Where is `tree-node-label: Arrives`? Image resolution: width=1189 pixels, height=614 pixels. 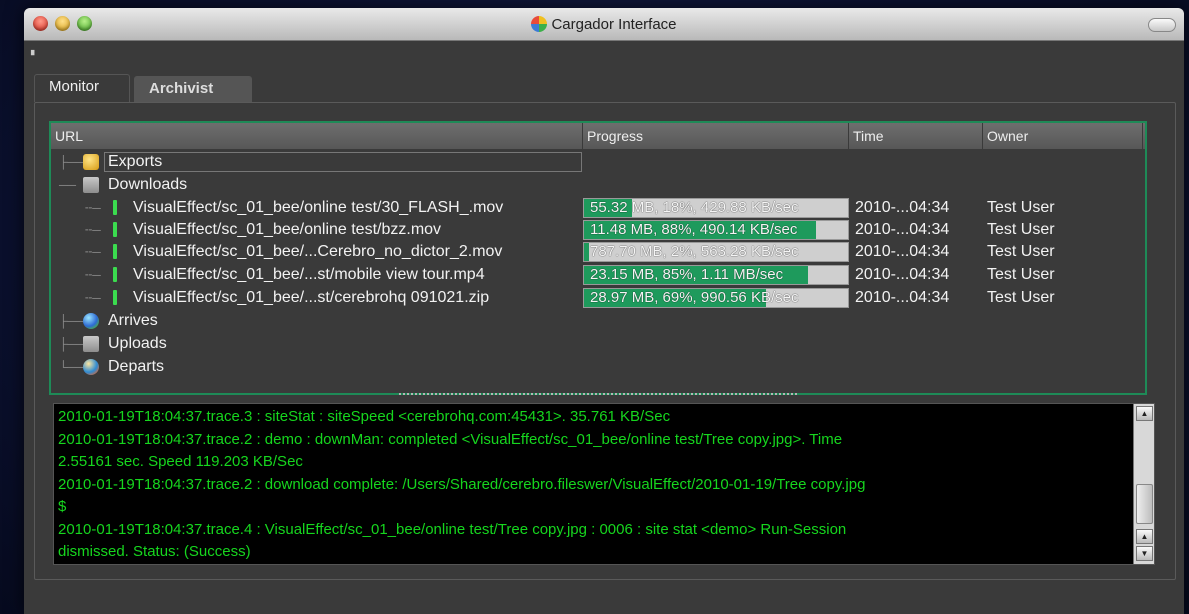 tree-node-label: Arrives is located at coordinates (133, 320).